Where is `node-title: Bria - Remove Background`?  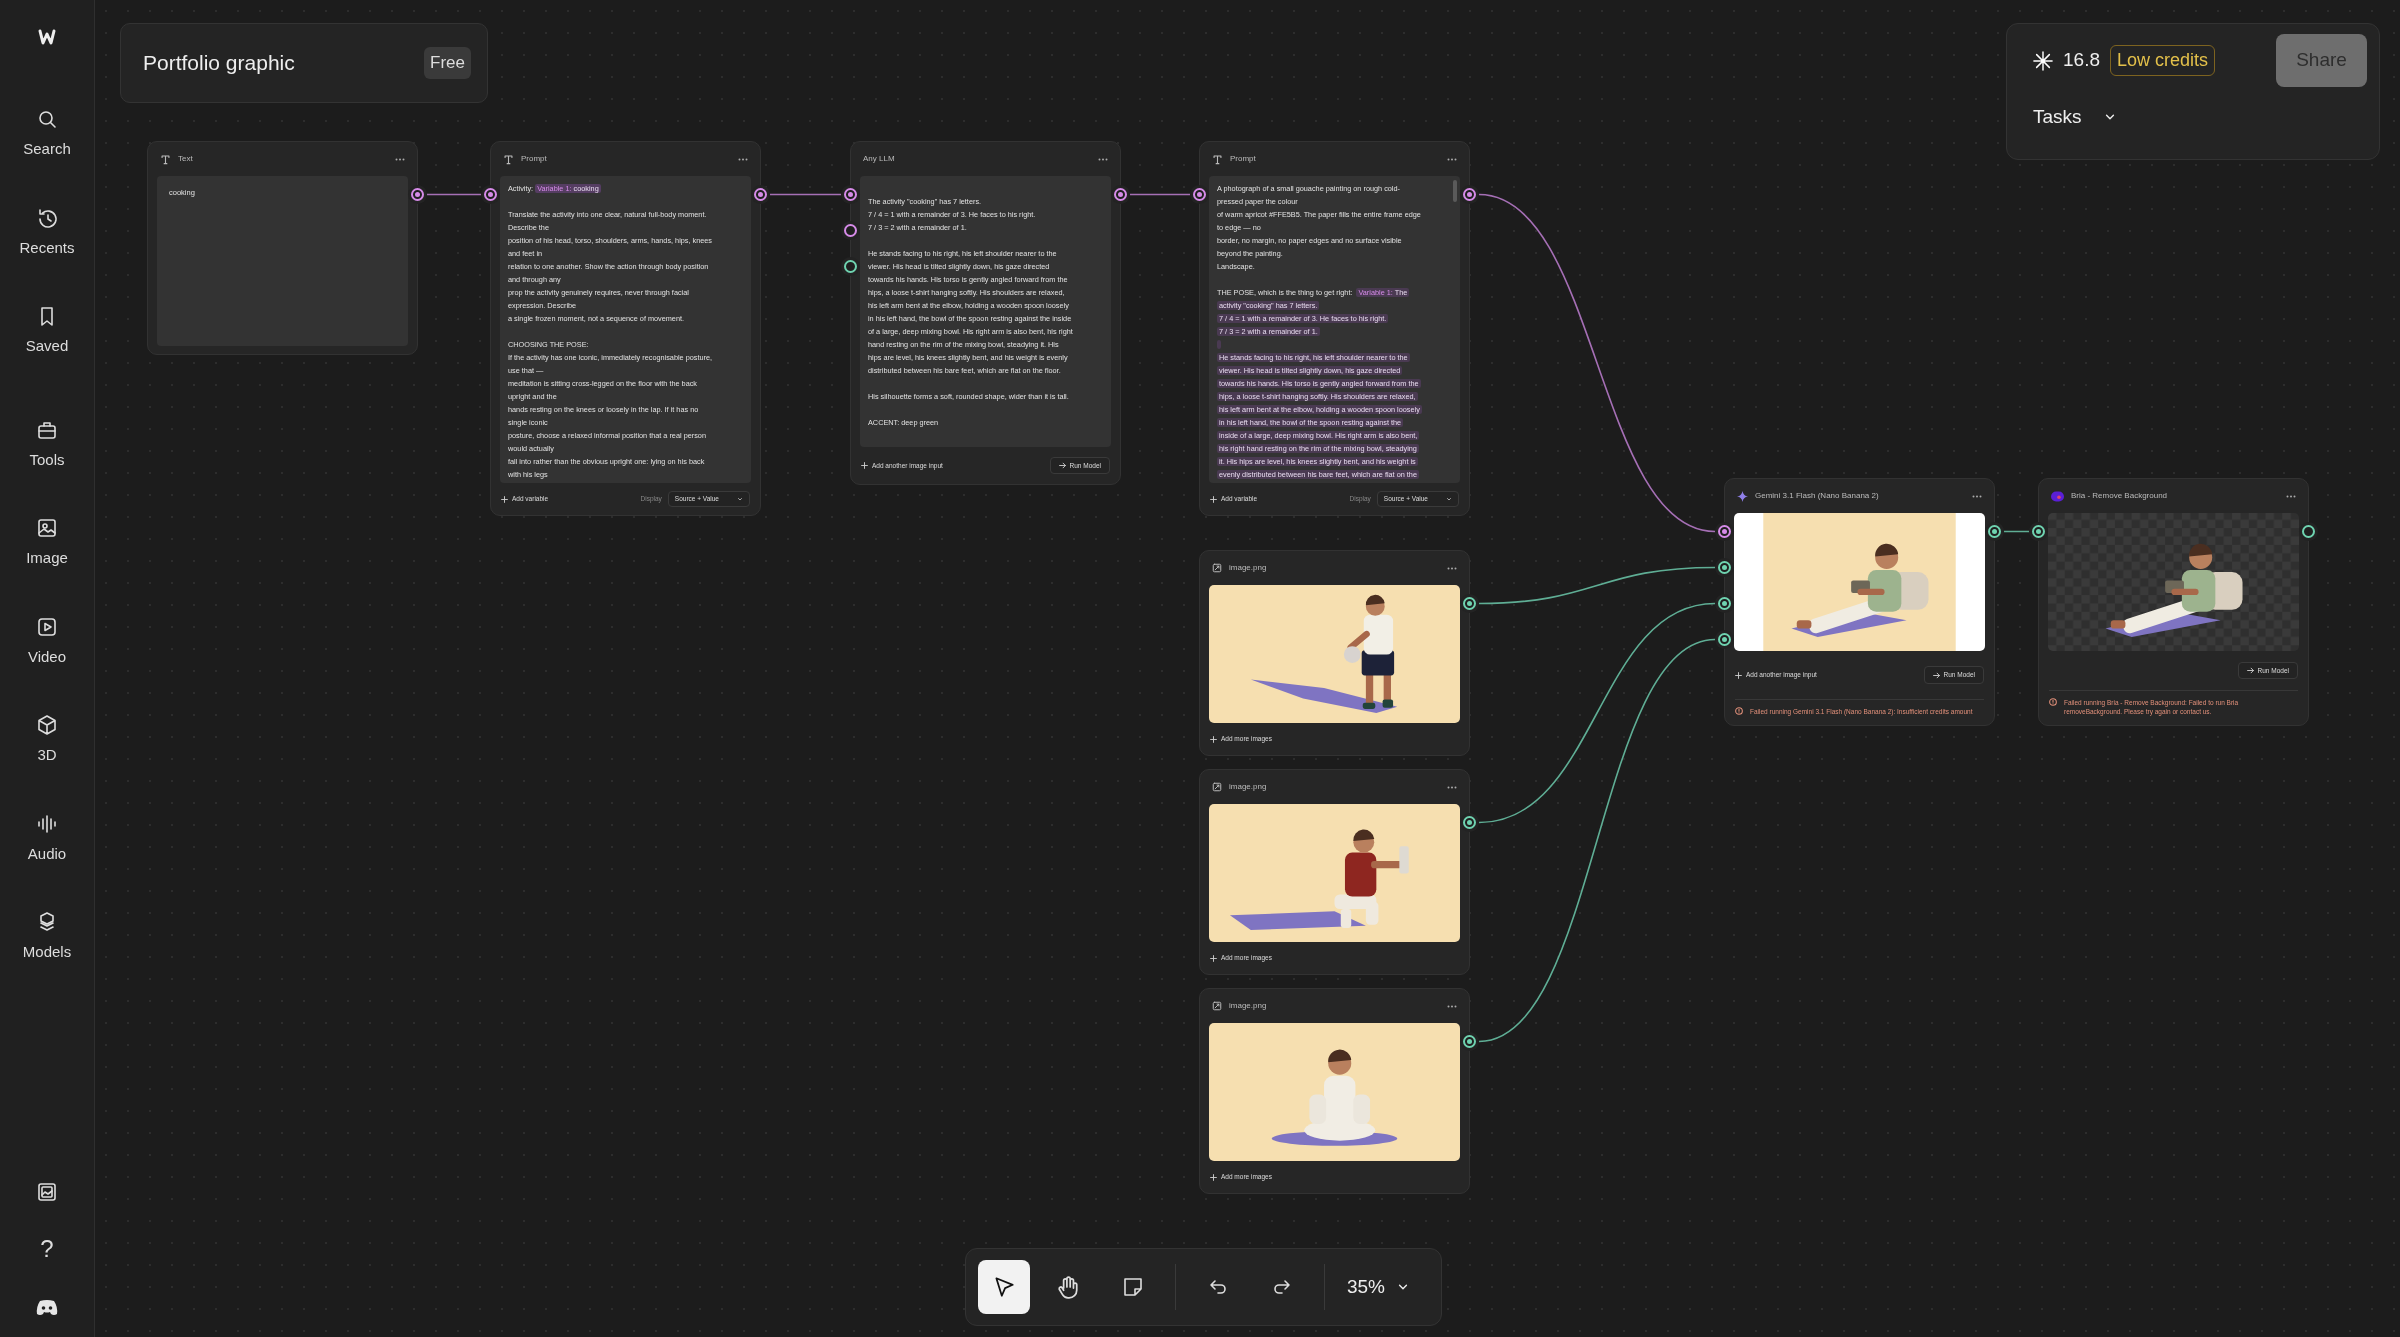
node-title: Bria - Remove Background is located at coordinates (2120, 496).